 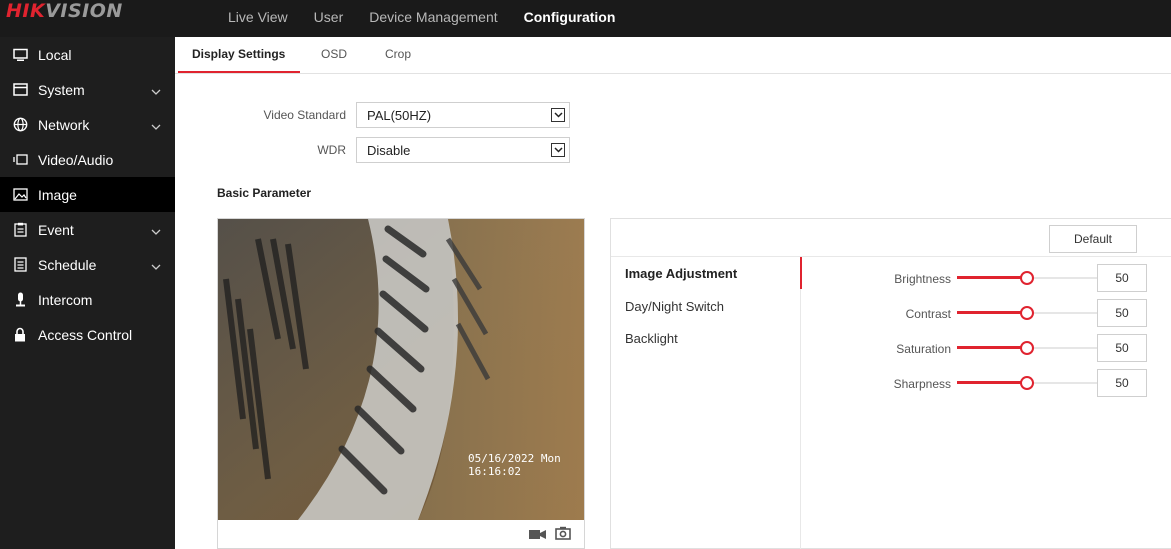 I want to click on slider-label: Saturation, so click(x=923, y=349).